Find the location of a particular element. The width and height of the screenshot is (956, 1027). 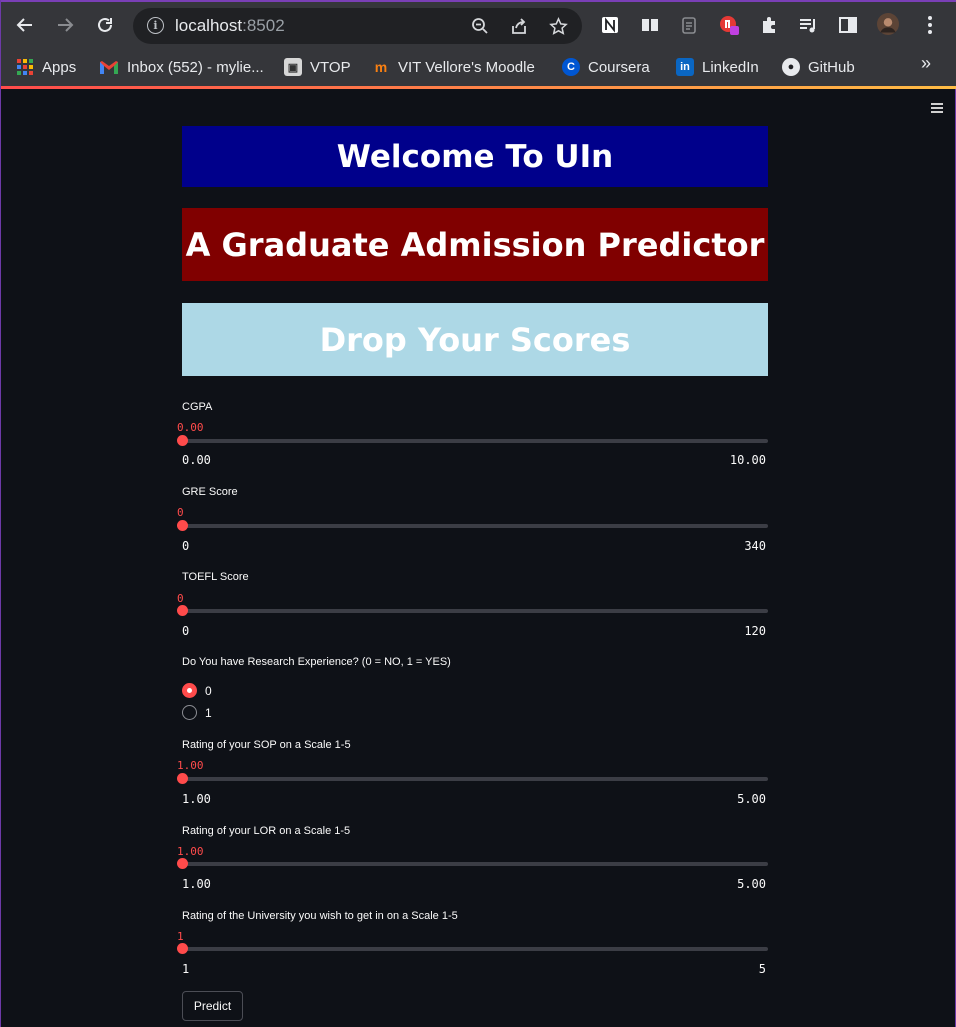

github-icon: ● is located at coordinates (791, 67).